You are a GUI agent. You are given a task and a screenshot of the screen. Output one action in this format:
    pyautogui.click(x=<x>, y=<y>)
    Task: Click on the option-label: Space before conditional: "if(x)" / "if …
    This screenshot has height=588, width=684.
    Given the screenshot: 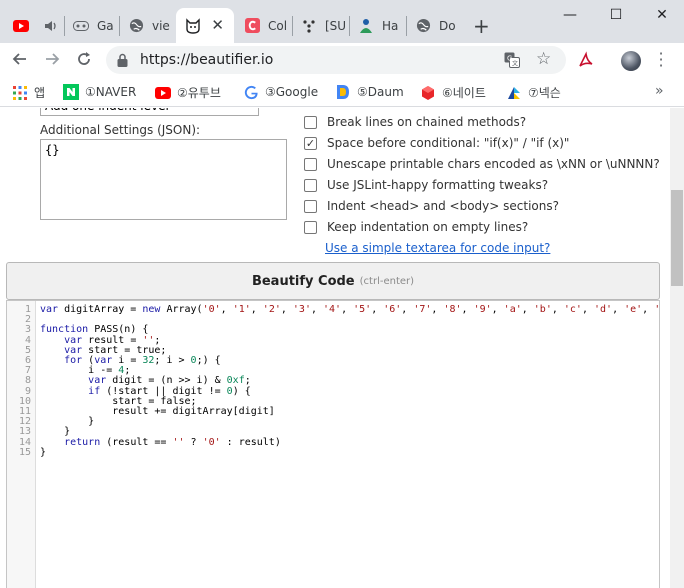 What is the action you would take?
    pyautogui.click(x=448, y=143)
    